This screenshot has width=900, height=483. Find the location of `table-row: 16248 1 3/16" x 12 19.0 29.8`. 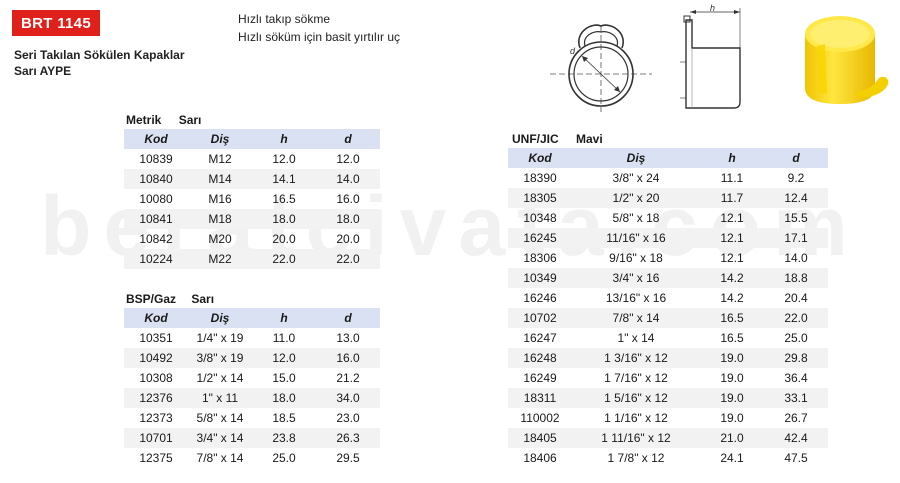

table-row: 16248 1 3/16" x 12 19.0 29.8 is located at coordinates (668, 358).